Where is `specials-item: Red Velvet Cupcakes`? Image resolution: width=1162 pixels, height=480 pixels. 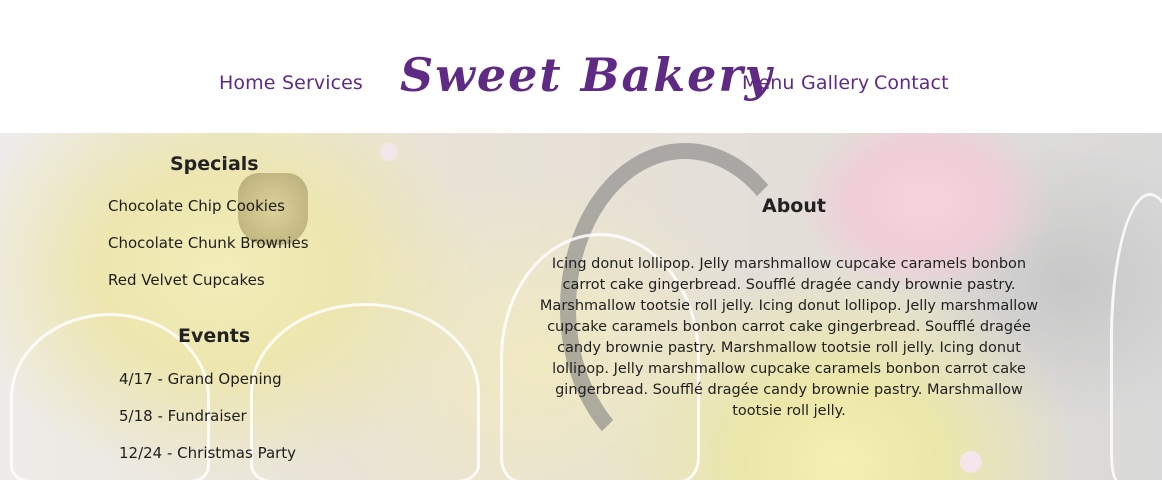
specials-item: Red Velvet Cupcakes is located at coordinates (186, 280).